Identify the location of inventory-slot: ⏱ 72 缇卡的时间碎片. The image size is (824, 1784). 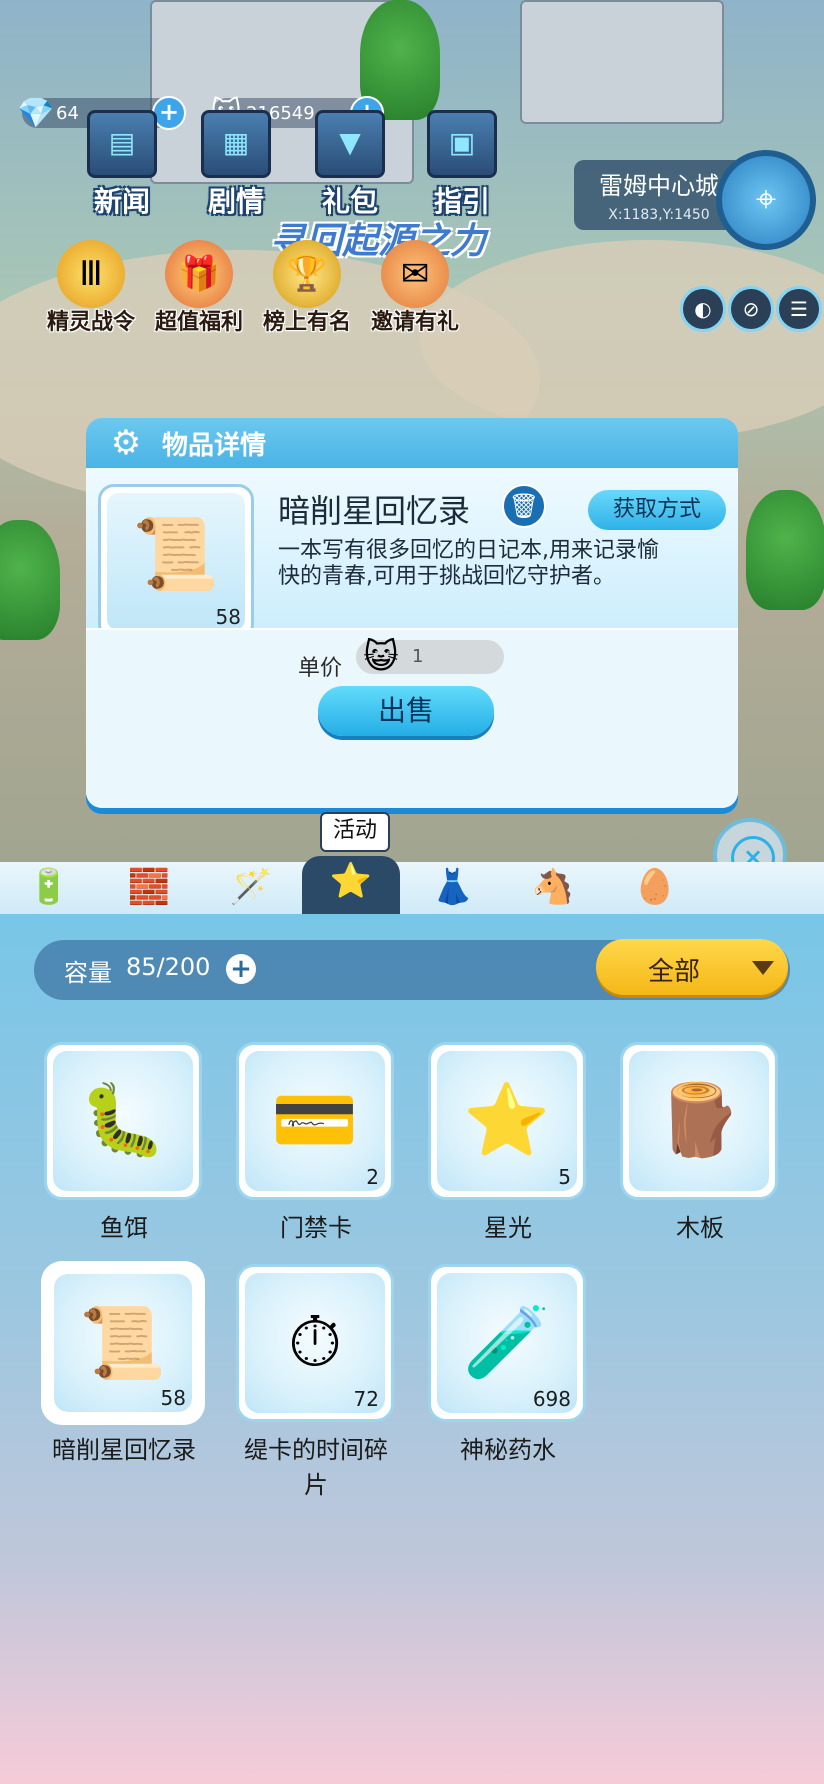
(316, 1382).